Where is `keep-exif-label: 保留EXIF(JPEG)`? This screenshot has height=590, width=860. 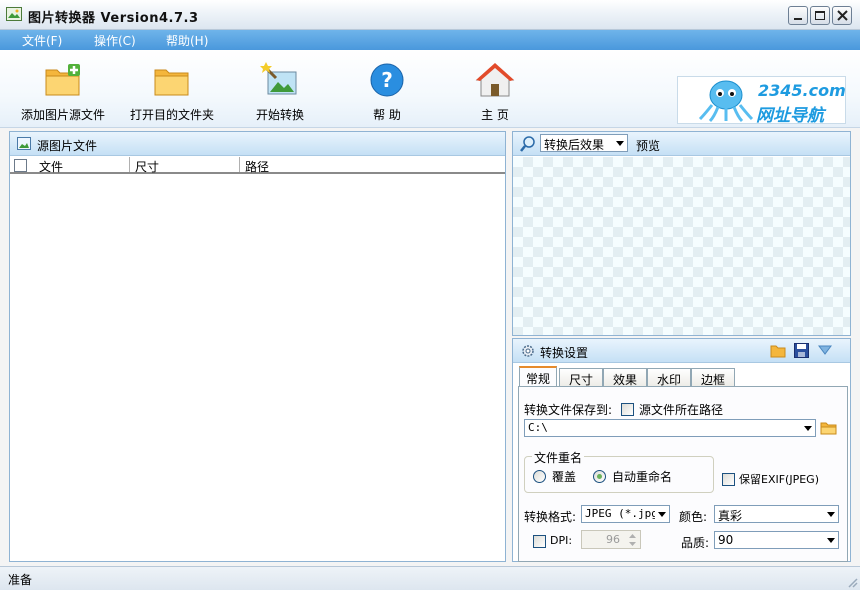
keep-exif-label: 保留EXIF(JPEG) is located at coordinates (779, 479).